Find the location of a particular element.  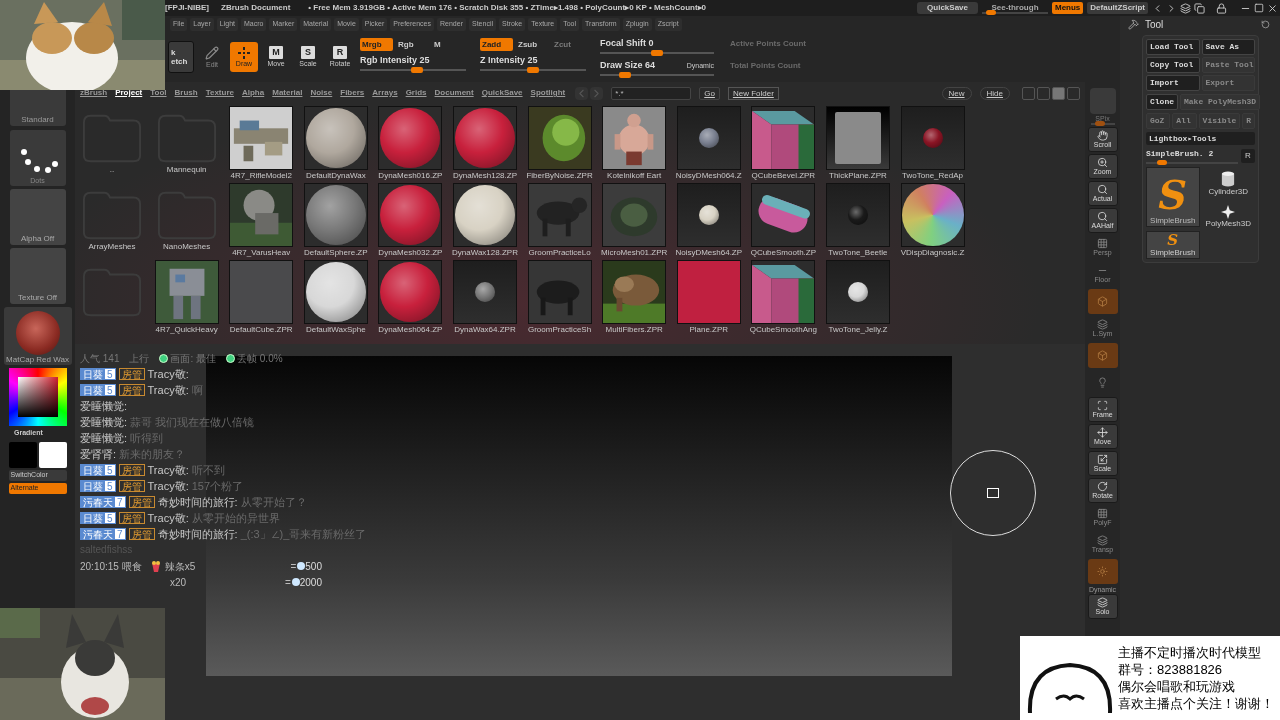

maximize-icon is located at coordinates (1259, 7).